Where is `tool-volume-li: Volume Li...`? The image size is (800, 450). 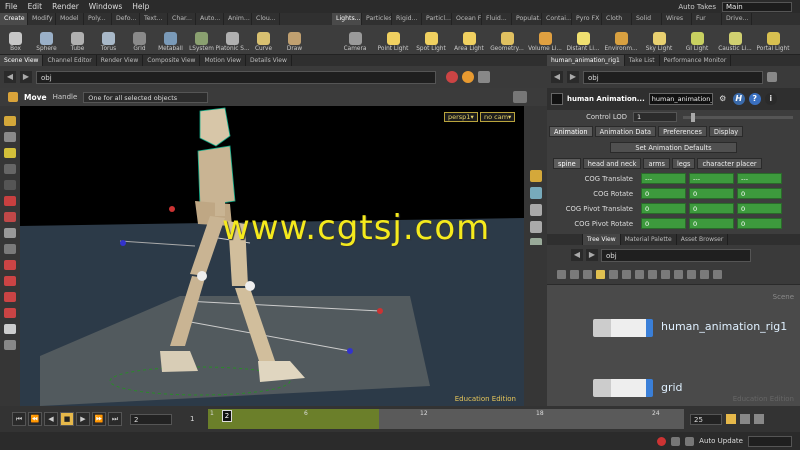
tool-volume-li: Volume Li... is located at coordinates (545, 39).